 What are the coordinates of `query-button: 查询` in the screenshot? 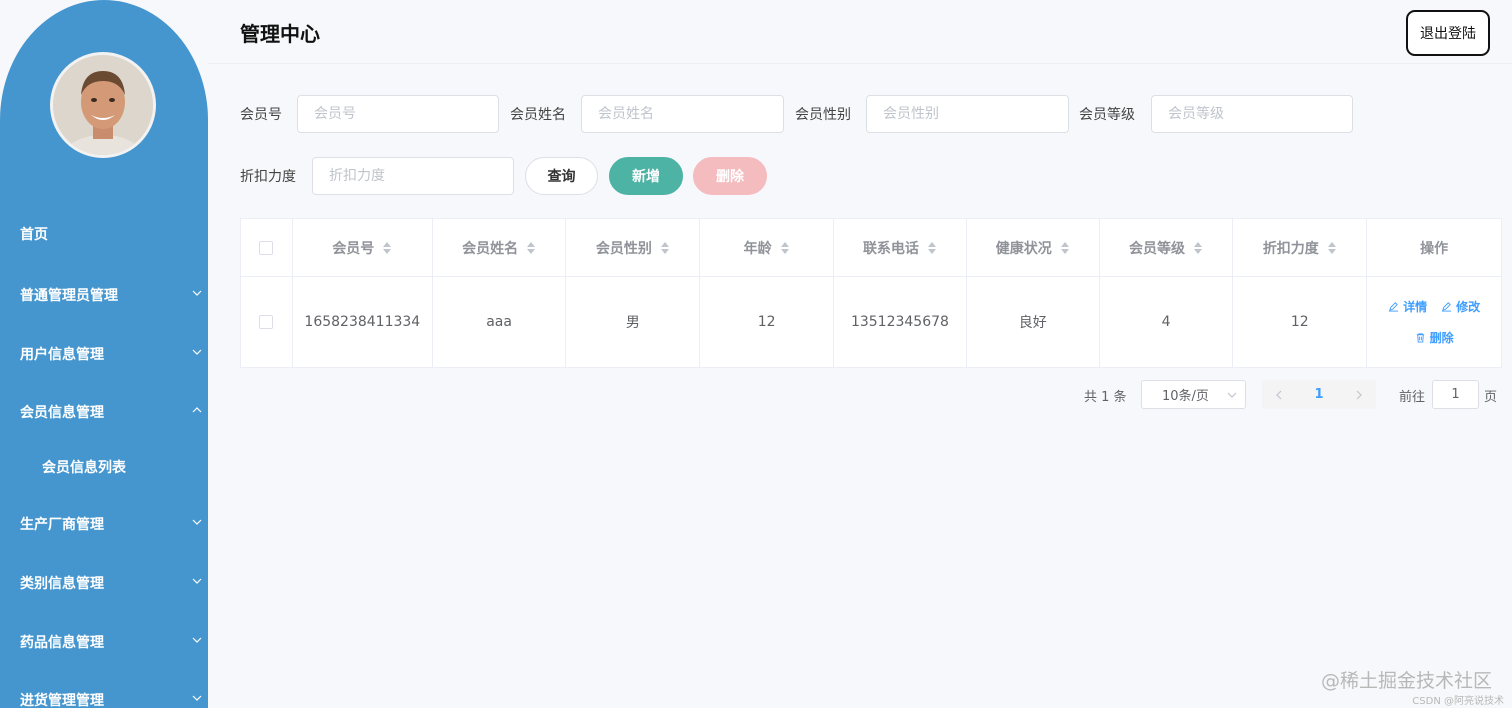 It's located at (561, 176).